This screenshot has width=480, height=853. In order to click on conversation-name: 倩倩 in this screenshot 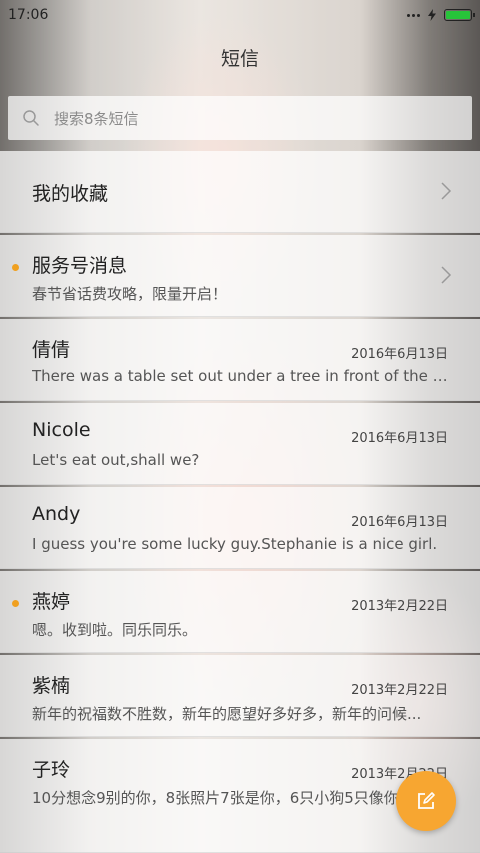, I will do `click(51, 350)`.